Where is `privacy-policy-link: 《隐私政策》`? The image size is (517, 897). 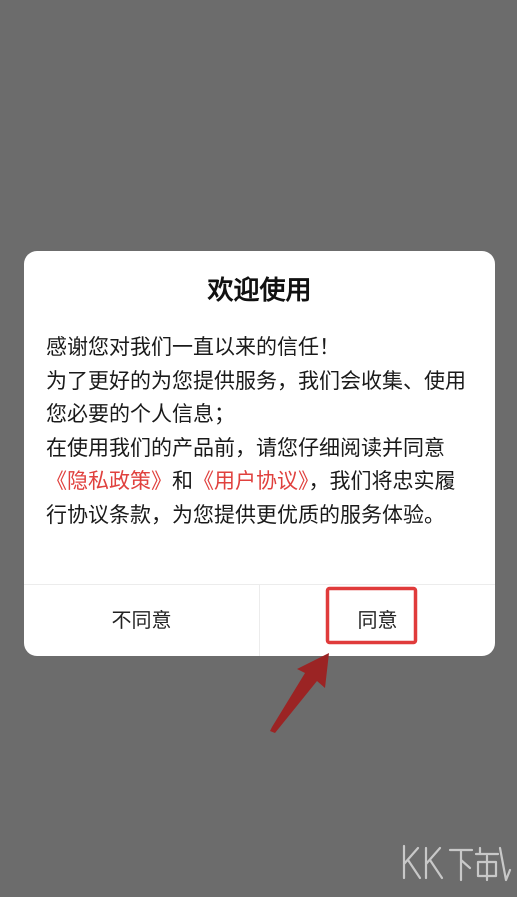
privacy-policy-link: 《隐私政策》 is located at coordinates (109, 481).